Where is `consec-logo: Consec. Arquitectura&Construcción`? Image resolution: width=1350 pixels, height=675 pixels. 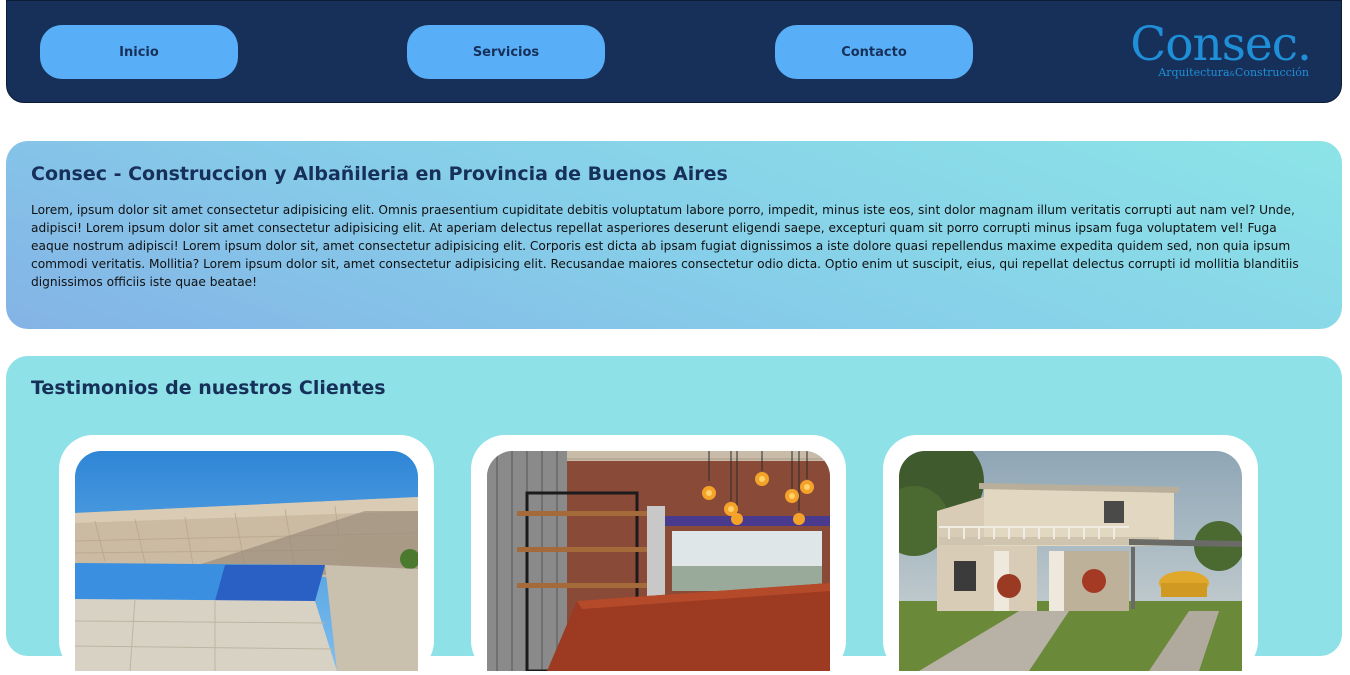
consec-logo: Consec. Arquitectura&Construcción is located at coordinates (1221, 51).